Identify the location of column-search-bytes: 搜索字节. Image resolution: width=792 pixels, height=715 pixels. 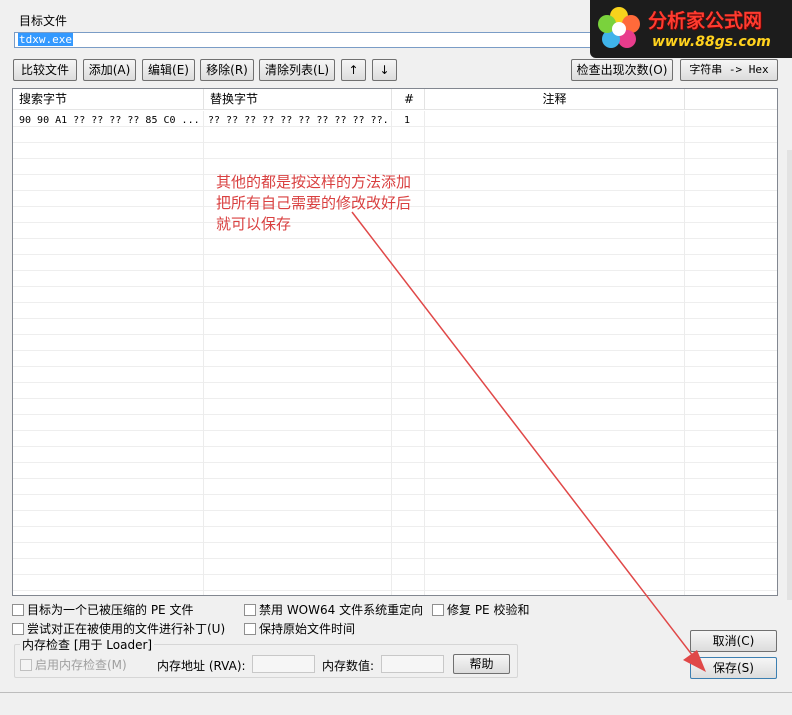
(108, 99).